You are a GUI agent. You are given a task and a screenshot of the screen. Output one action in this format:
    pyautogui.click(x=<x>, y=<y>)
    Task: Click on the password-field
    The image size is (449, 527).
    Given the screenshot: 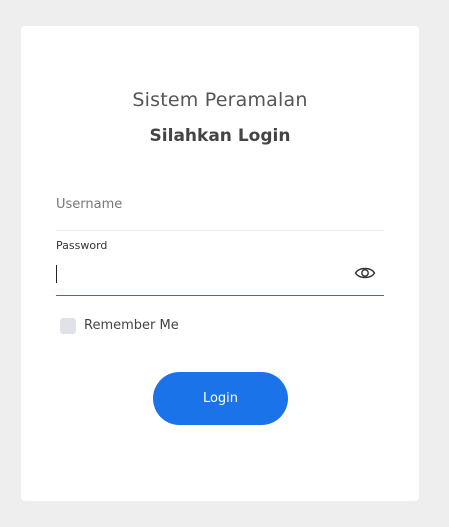 What is the action you would take?
    pyautogui.click(x=220, y=276)
    